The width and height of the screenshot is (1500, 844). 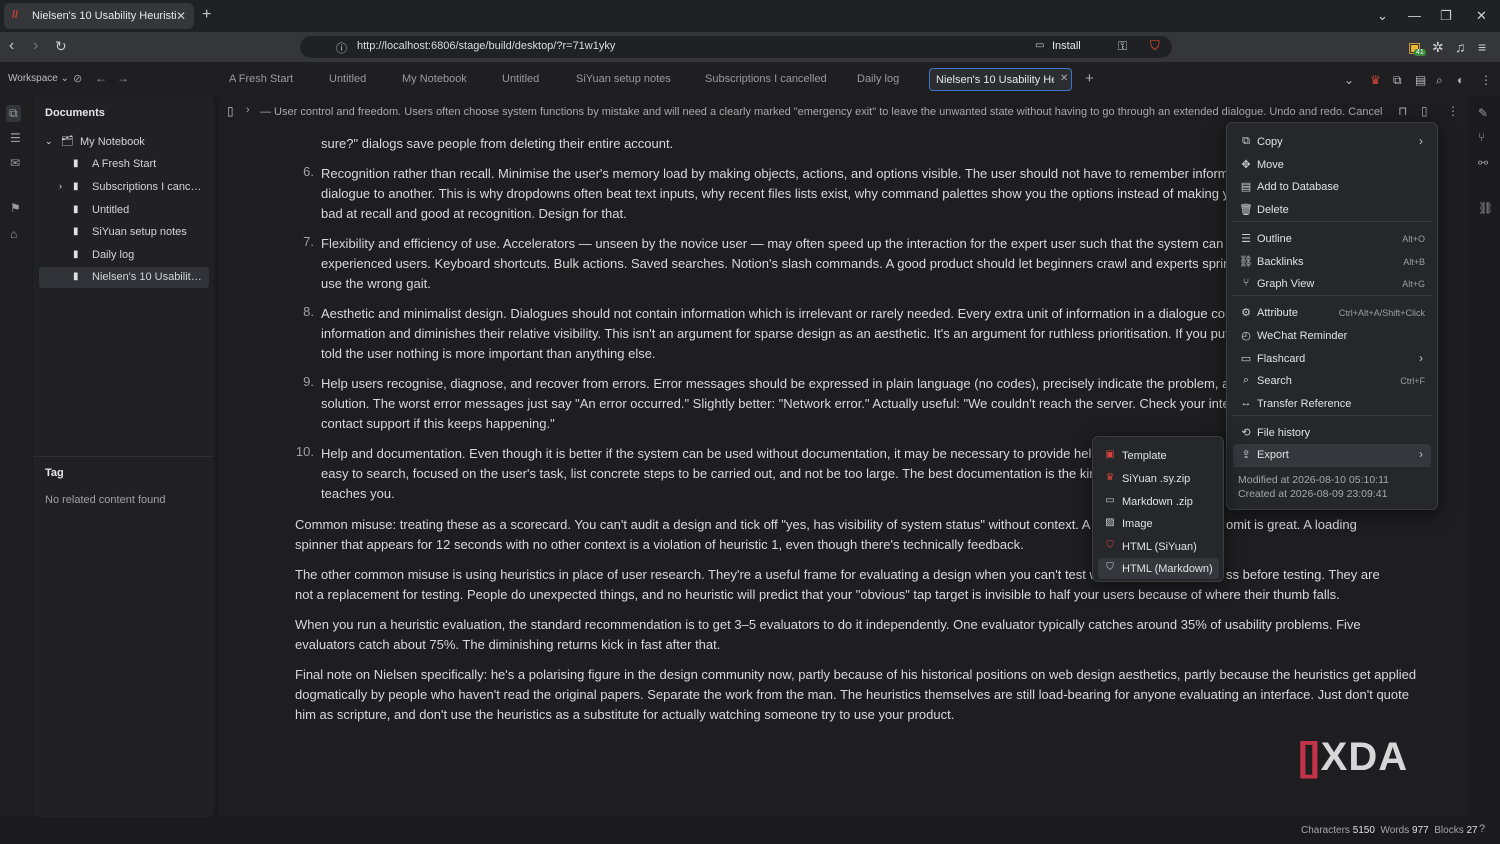 What do you see at coordinates (230, 111) in the screenshot?
I see `doc-icon: ▯` at bounding box center [230, 111].